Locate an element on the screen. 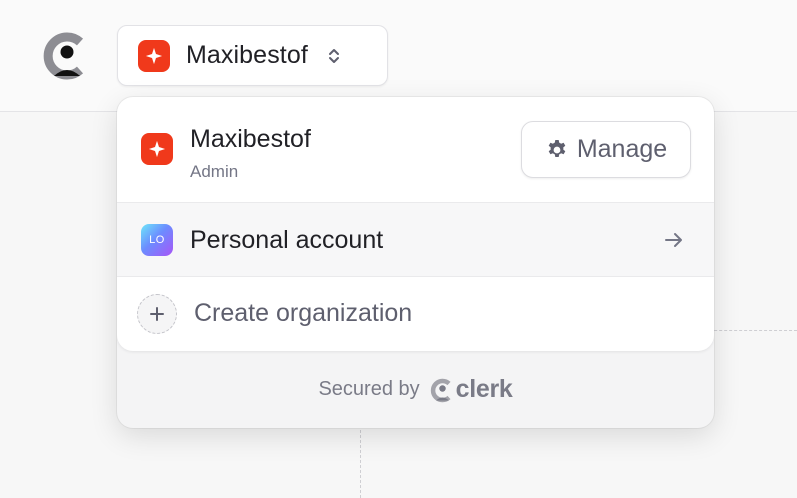  gear-icon is located at coordinates (557, 148).